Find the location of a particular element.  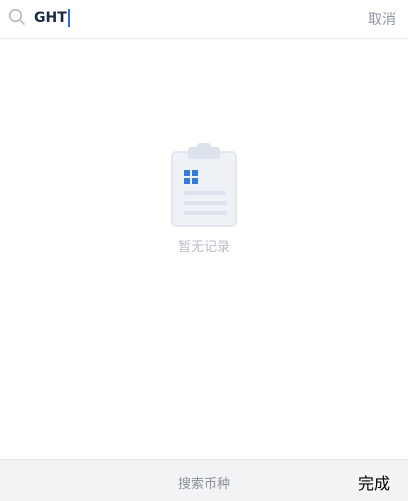

empty-message: 暂无记录 is located at coordinates (203, 247).